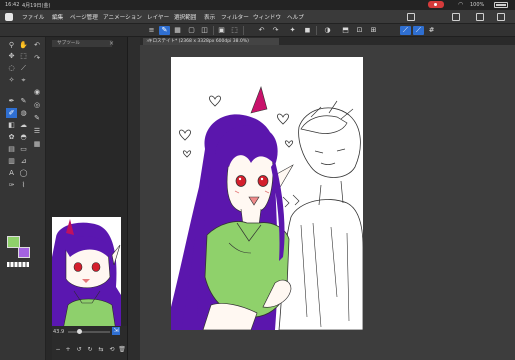  Describe the element at coordinates (37, 144) in the screenshot. I see `material-icon: ▦` at that location.